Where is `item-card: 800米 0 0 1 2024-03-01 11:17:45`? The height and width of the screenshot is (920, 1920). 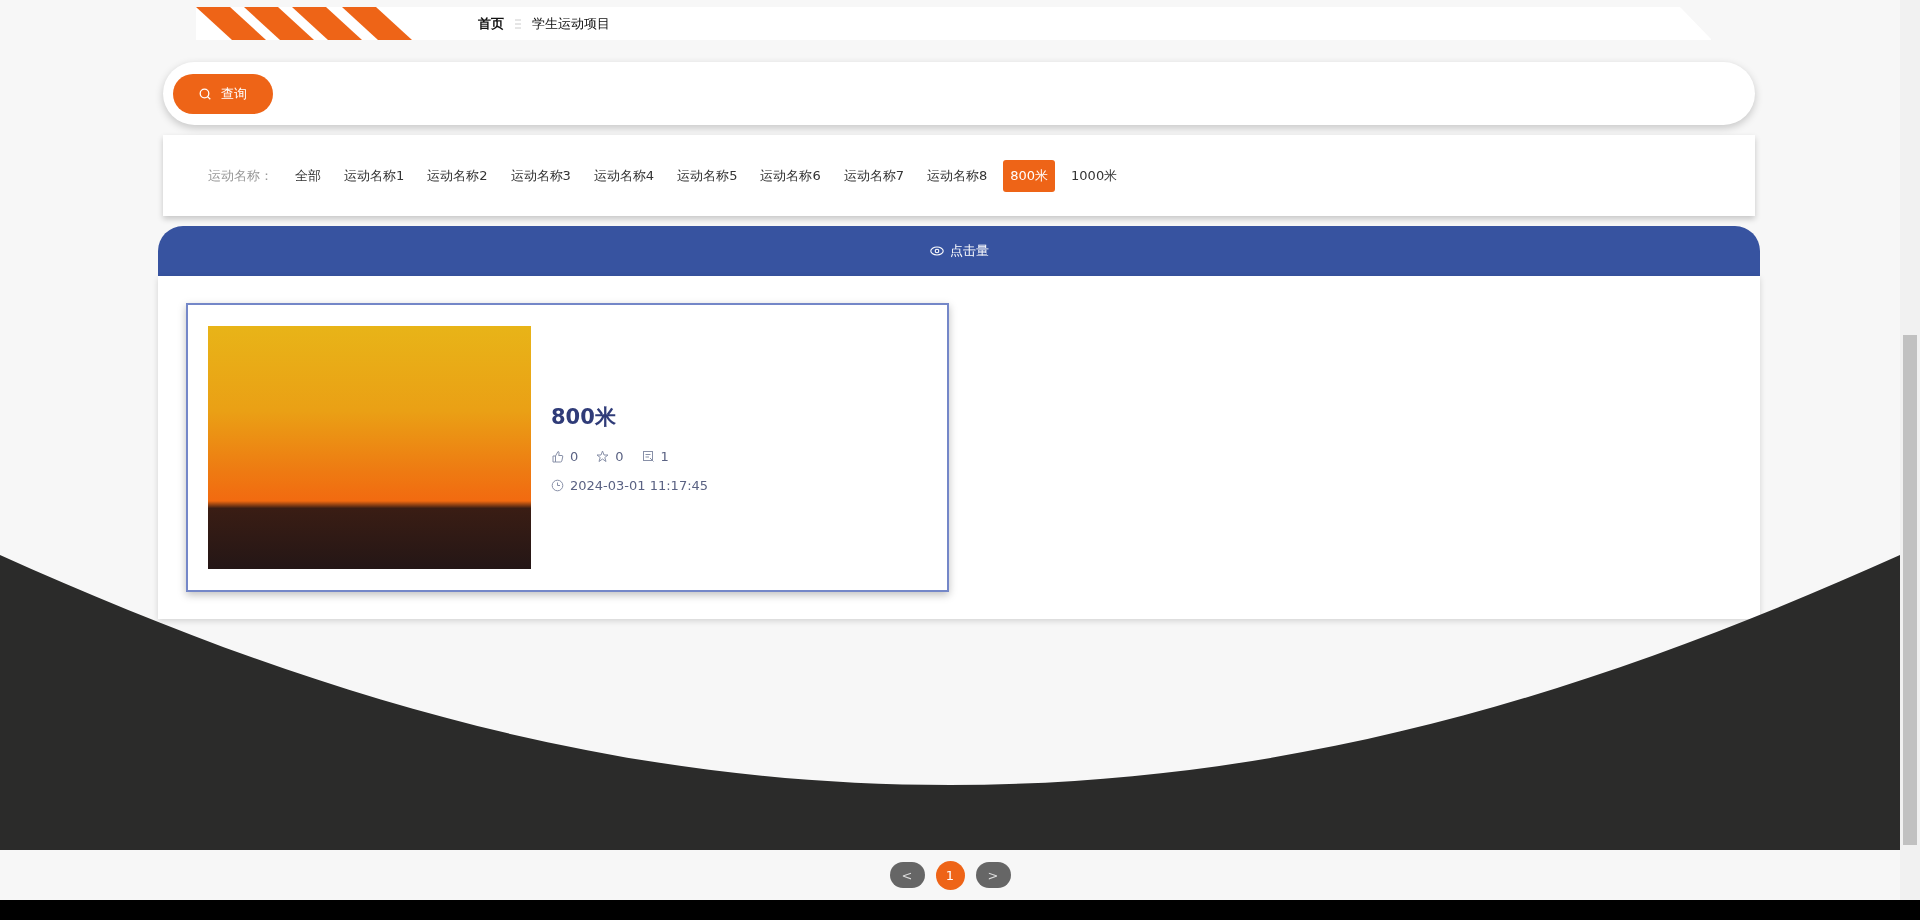
item-card: 800米 0 0 1 2024-03-01 11:17:45 is located at coordinates (567, 447).